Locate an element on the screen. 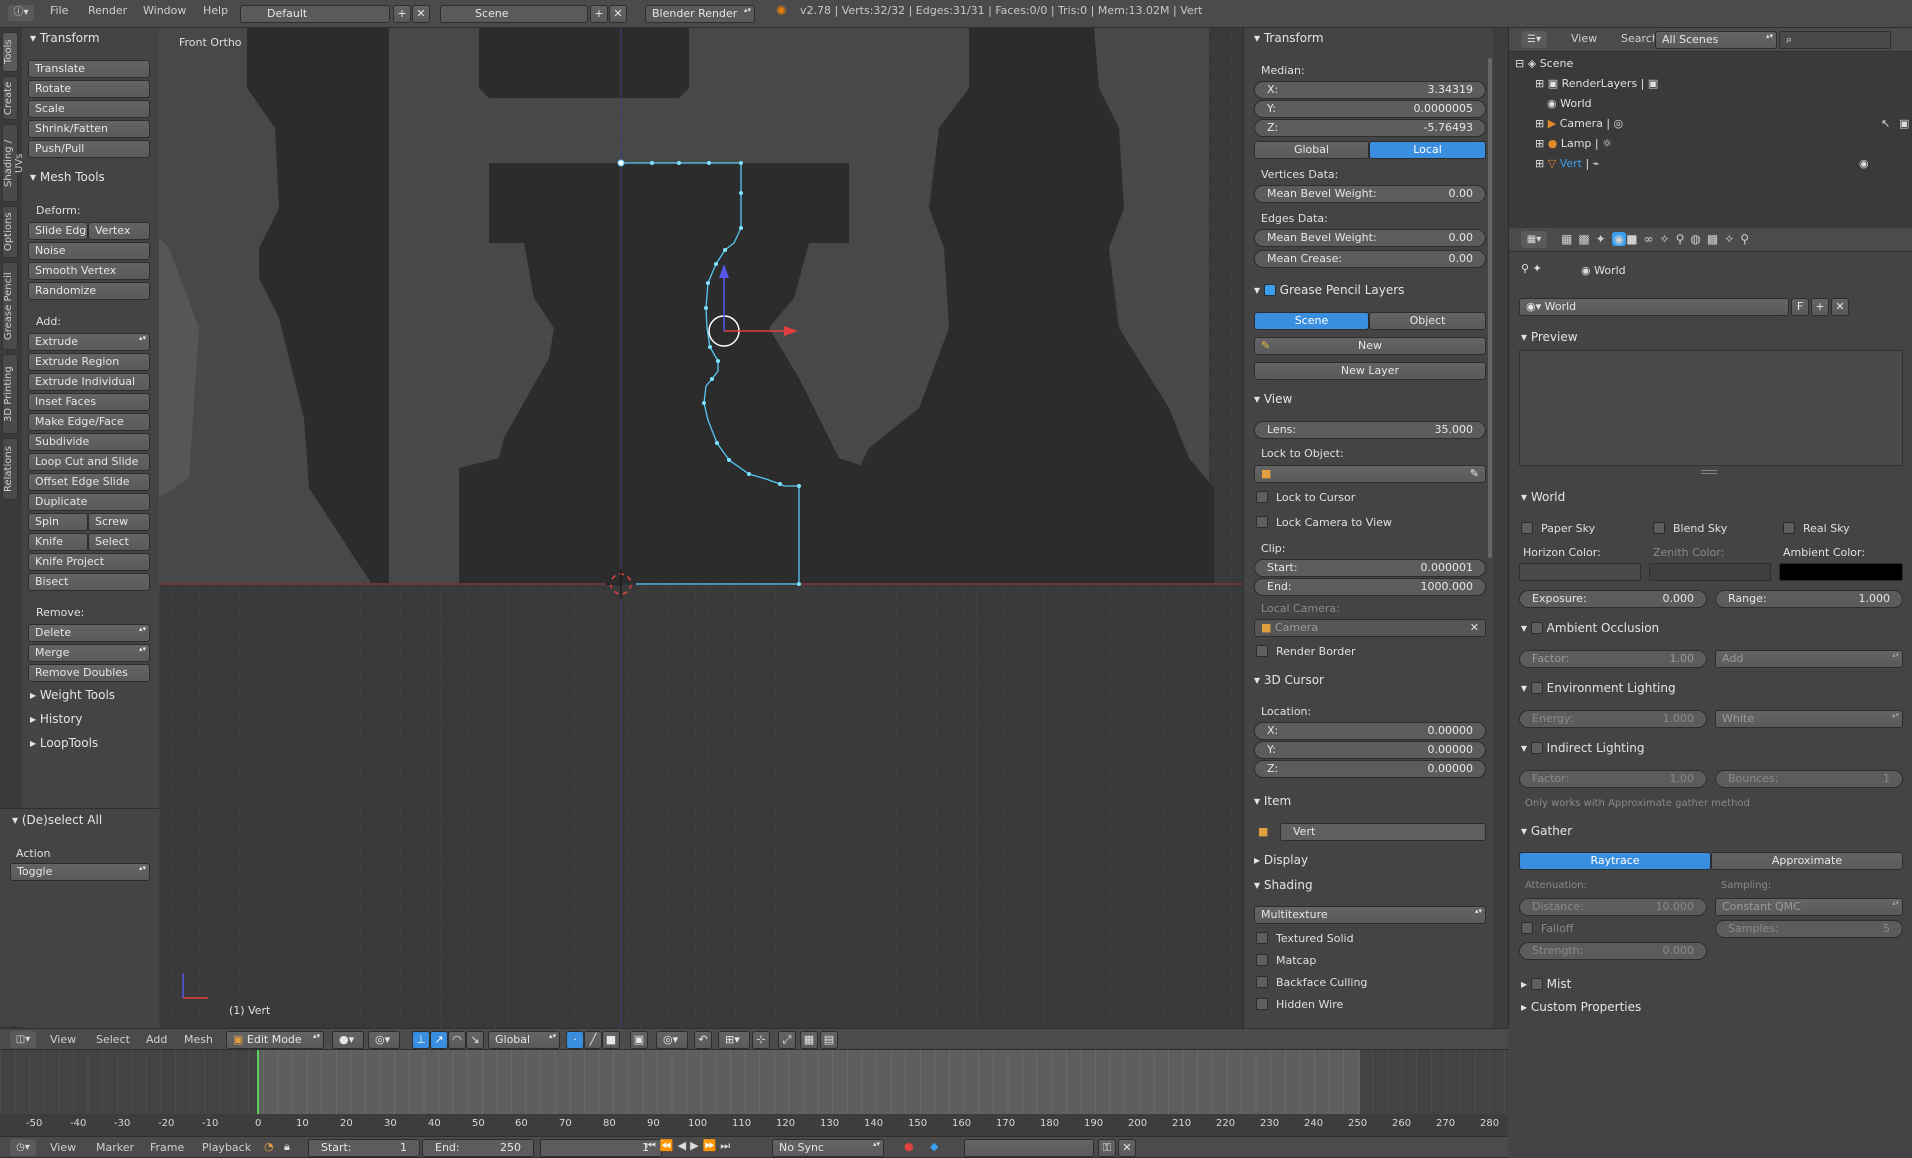 The width and height of the screenshot is (1912, 1158). mesh-tools-panel-header: ▾ Mesh Tools is located at coordinates (67, 177).